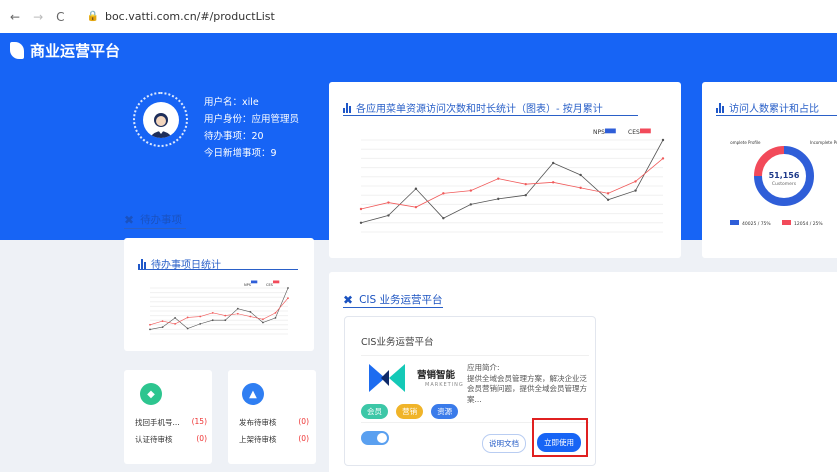 This screenshot has width=837, height=472. Describe the element at coordinates (445, 411) in the screenshot. I see `tag-resource: 资源` at that location.